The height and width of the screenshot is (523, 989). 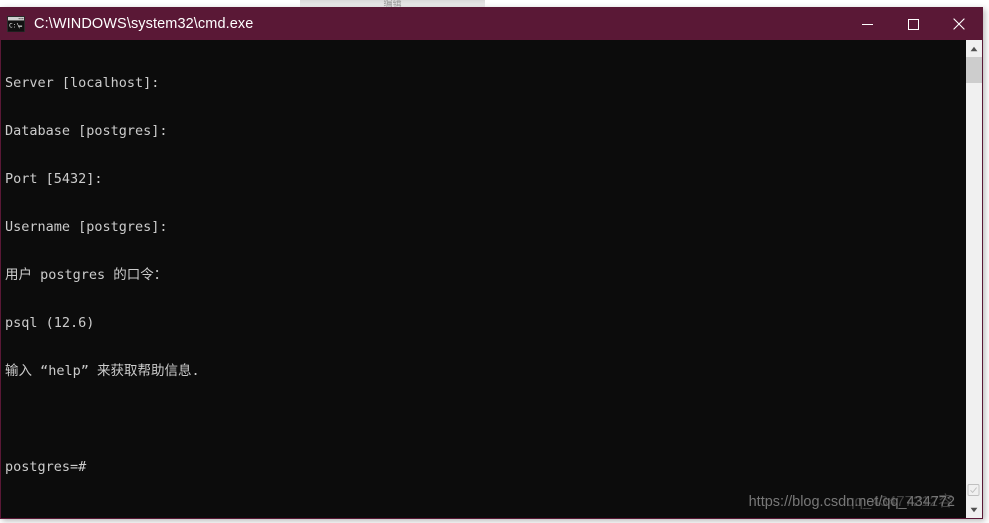 What do you see at coordinates (974, 509) in the screenshot?
I see `chevron-down-icon` at bounding box center [974, 509].